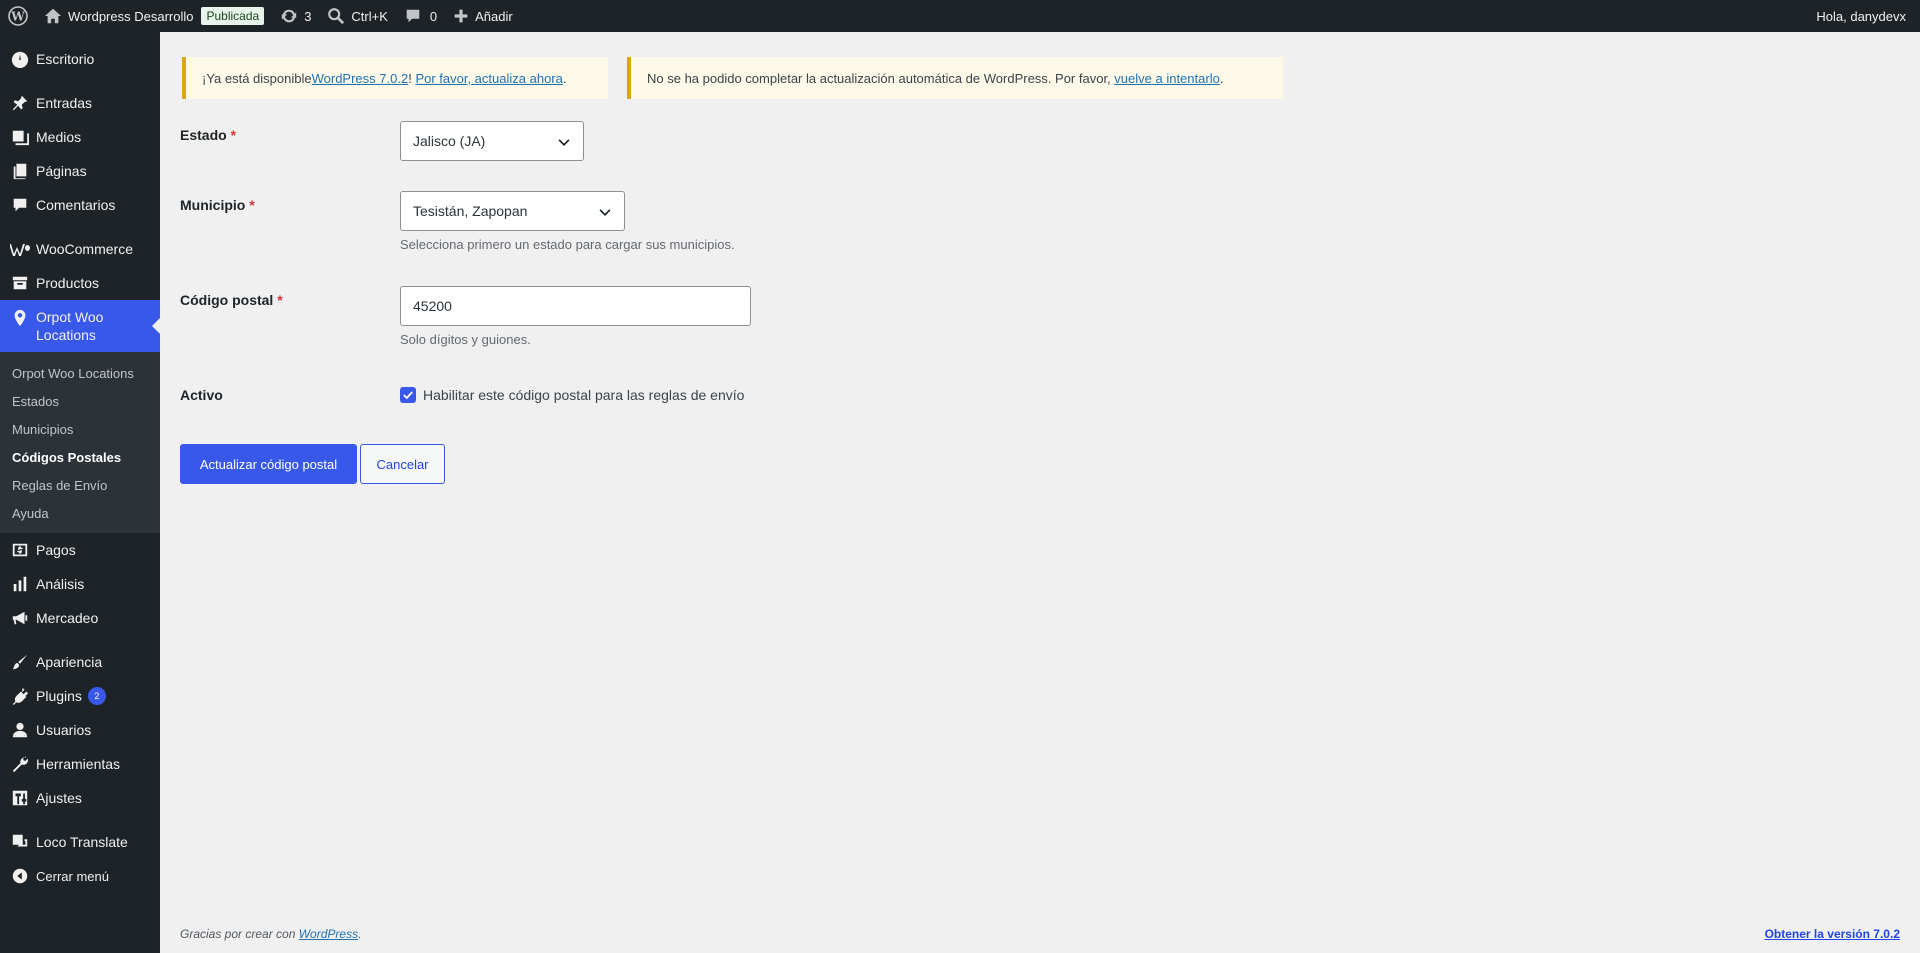 This screenshot has width=1920, height=953. What do you see at coordinates (20, 876) in the screenshot?
I see `collapse-icon` at bounding box center [20, 876].